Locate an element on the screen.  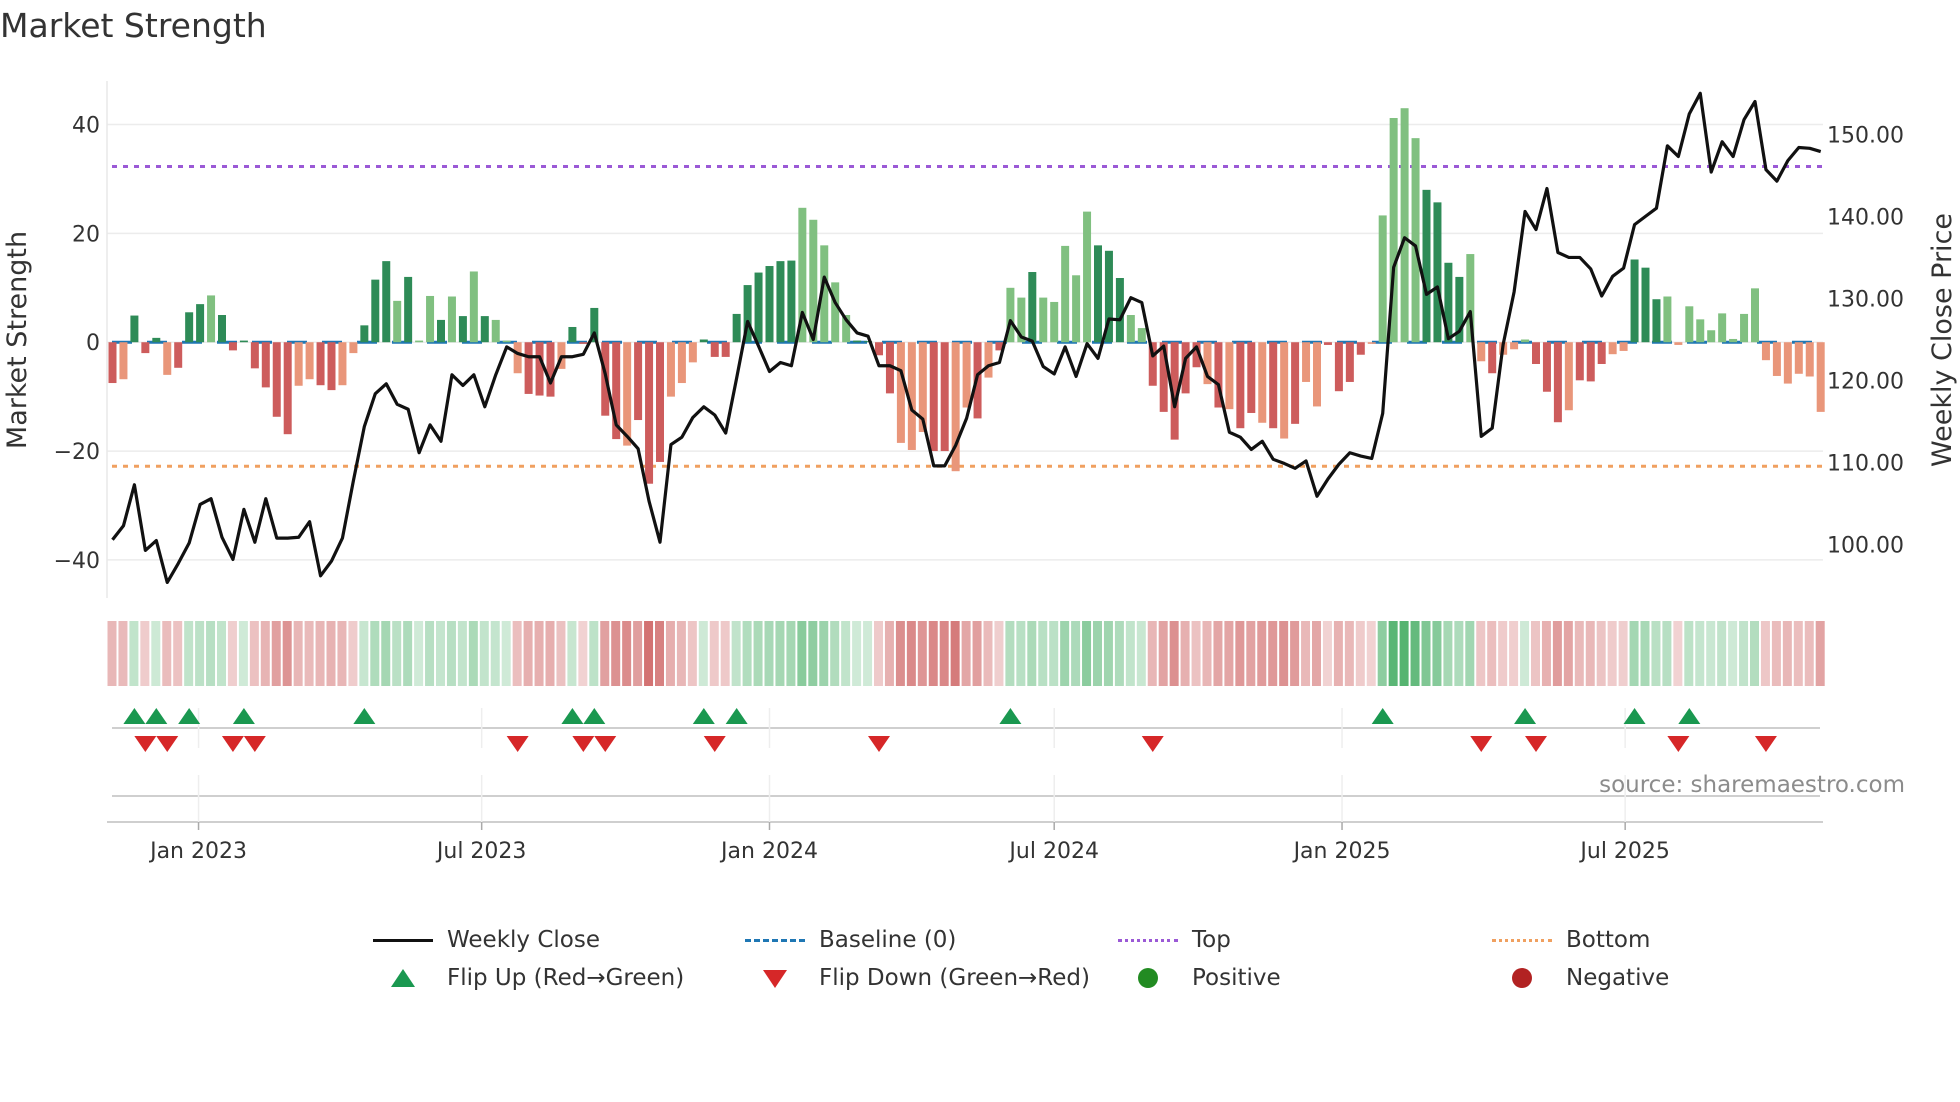
flip-markers is located at coordinates (950, 730).